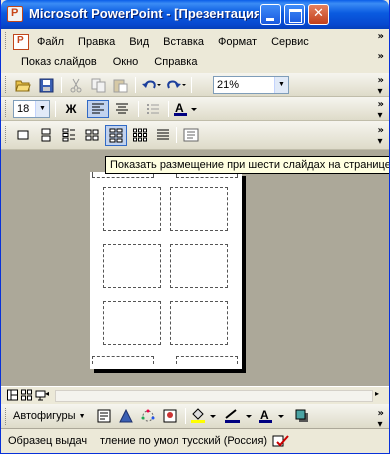  Describe the element at coordinates (302, 416) in the screenshot. I see `shadow-icon` at that location.